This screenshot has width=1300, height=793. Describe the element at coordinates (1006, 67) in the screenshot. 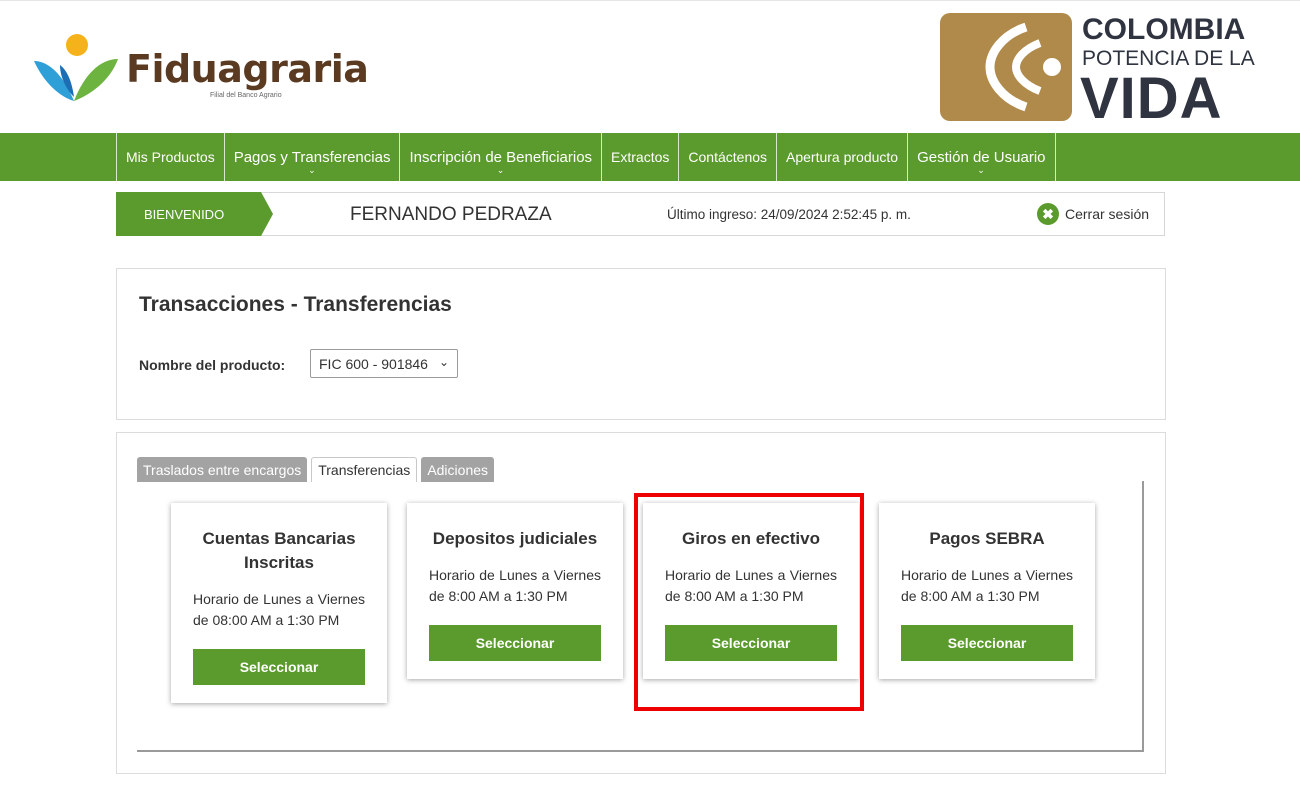

I see `colombia-emblem-icon` at that location.